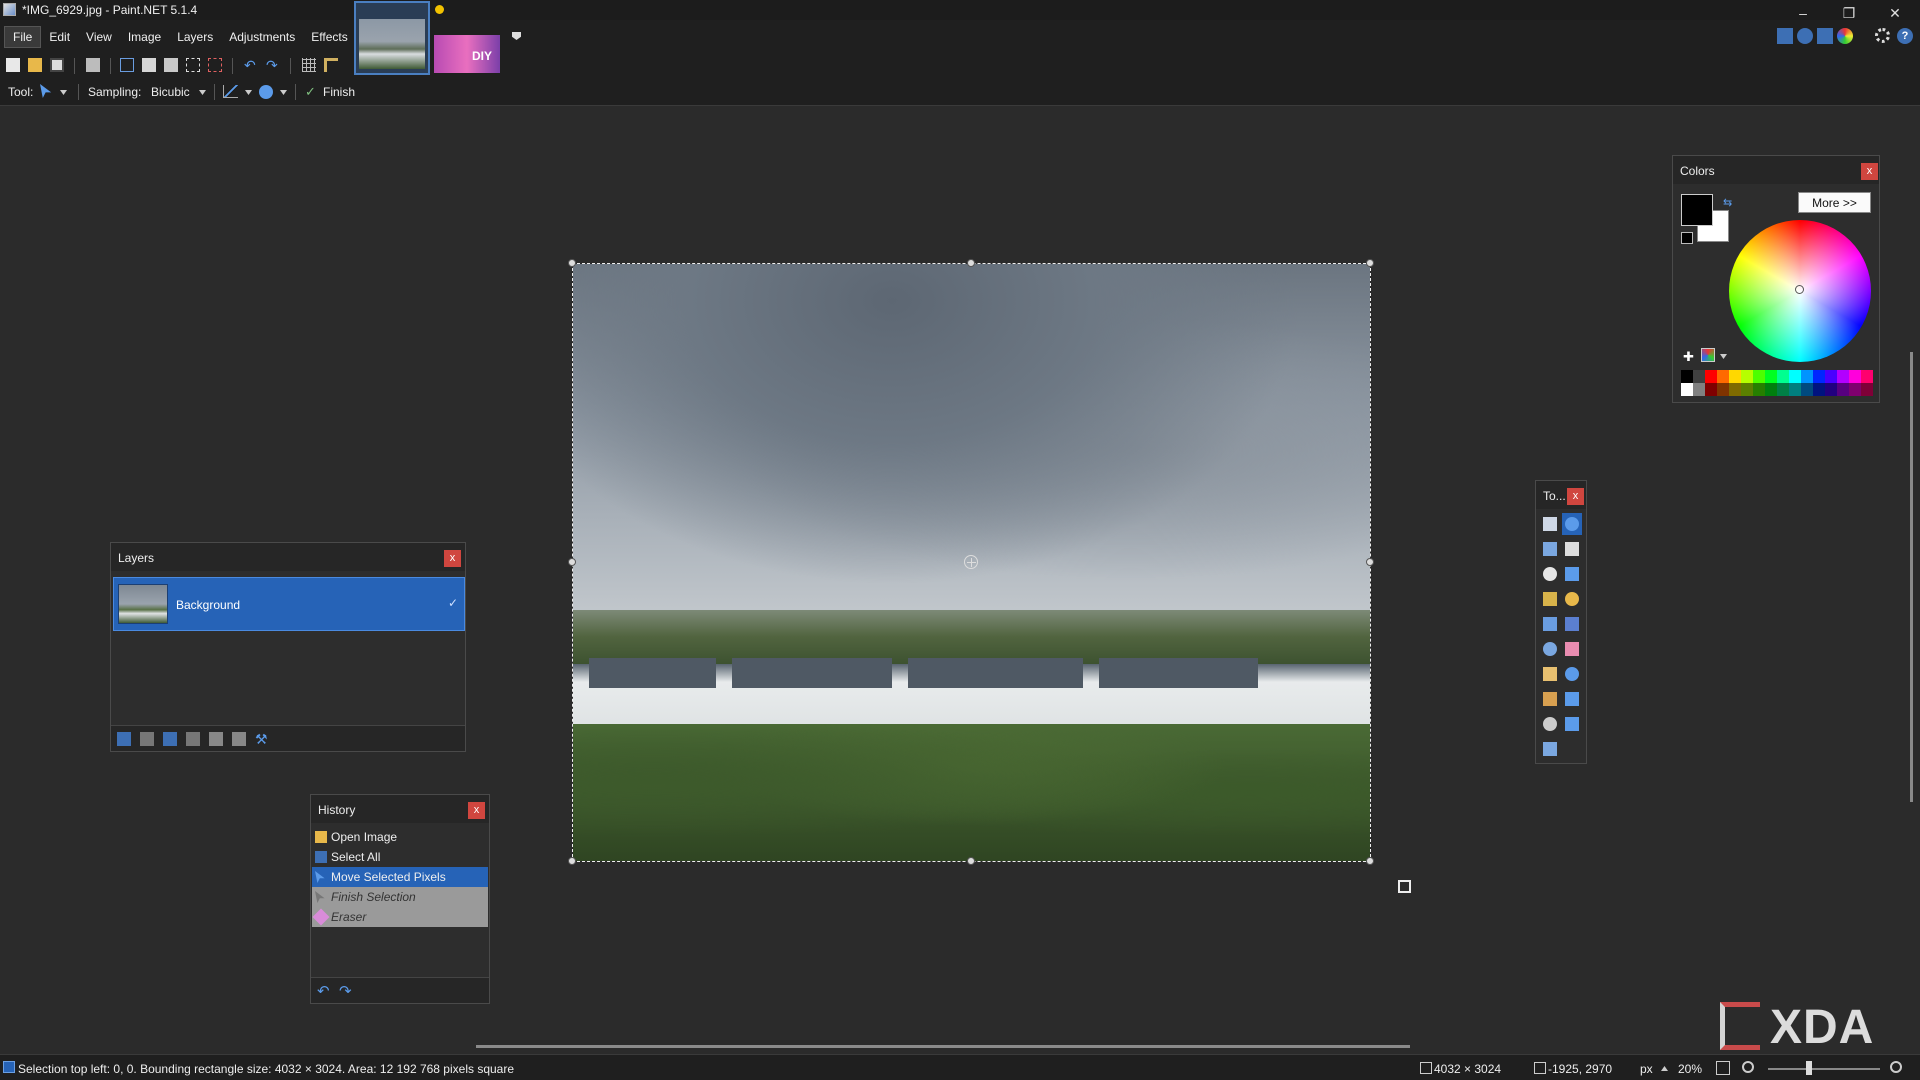 The width and height of the screenshot is (1920, 1080). Describe the element at coordinates (1550, 524) in the screenshot. I see `tool-rectangle-select` at that location.